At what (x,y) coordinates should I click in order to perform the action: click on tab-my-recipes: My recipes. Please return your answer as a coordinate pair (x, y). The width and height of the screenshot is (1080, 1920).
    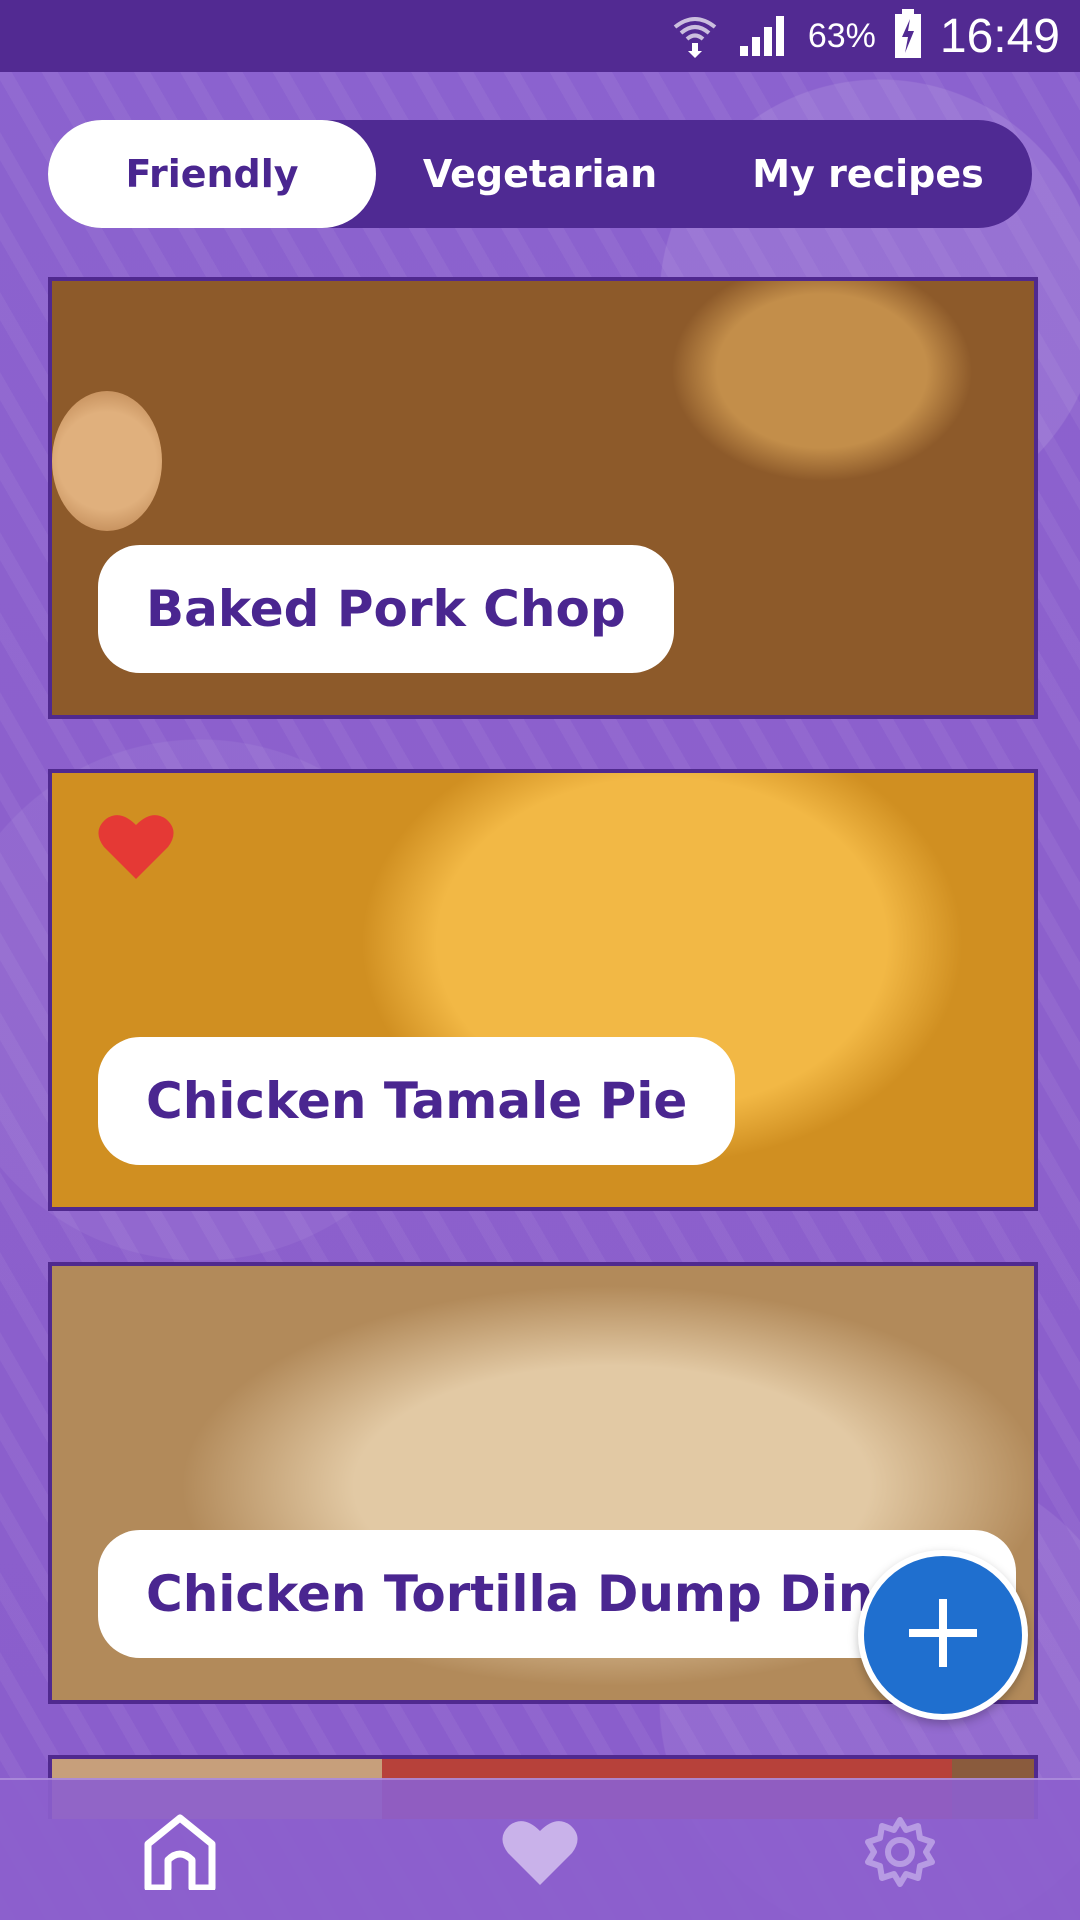
    Looking at the image, I should click on (868, 174).